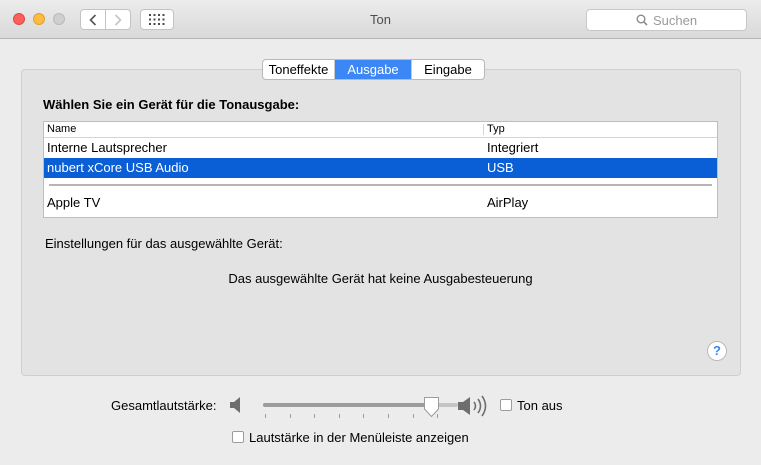 This screenshot has width=761, height=465. Describe the element at coordinates (235, 405) in the screenshot. I see `speaker-low-icon` at that location.